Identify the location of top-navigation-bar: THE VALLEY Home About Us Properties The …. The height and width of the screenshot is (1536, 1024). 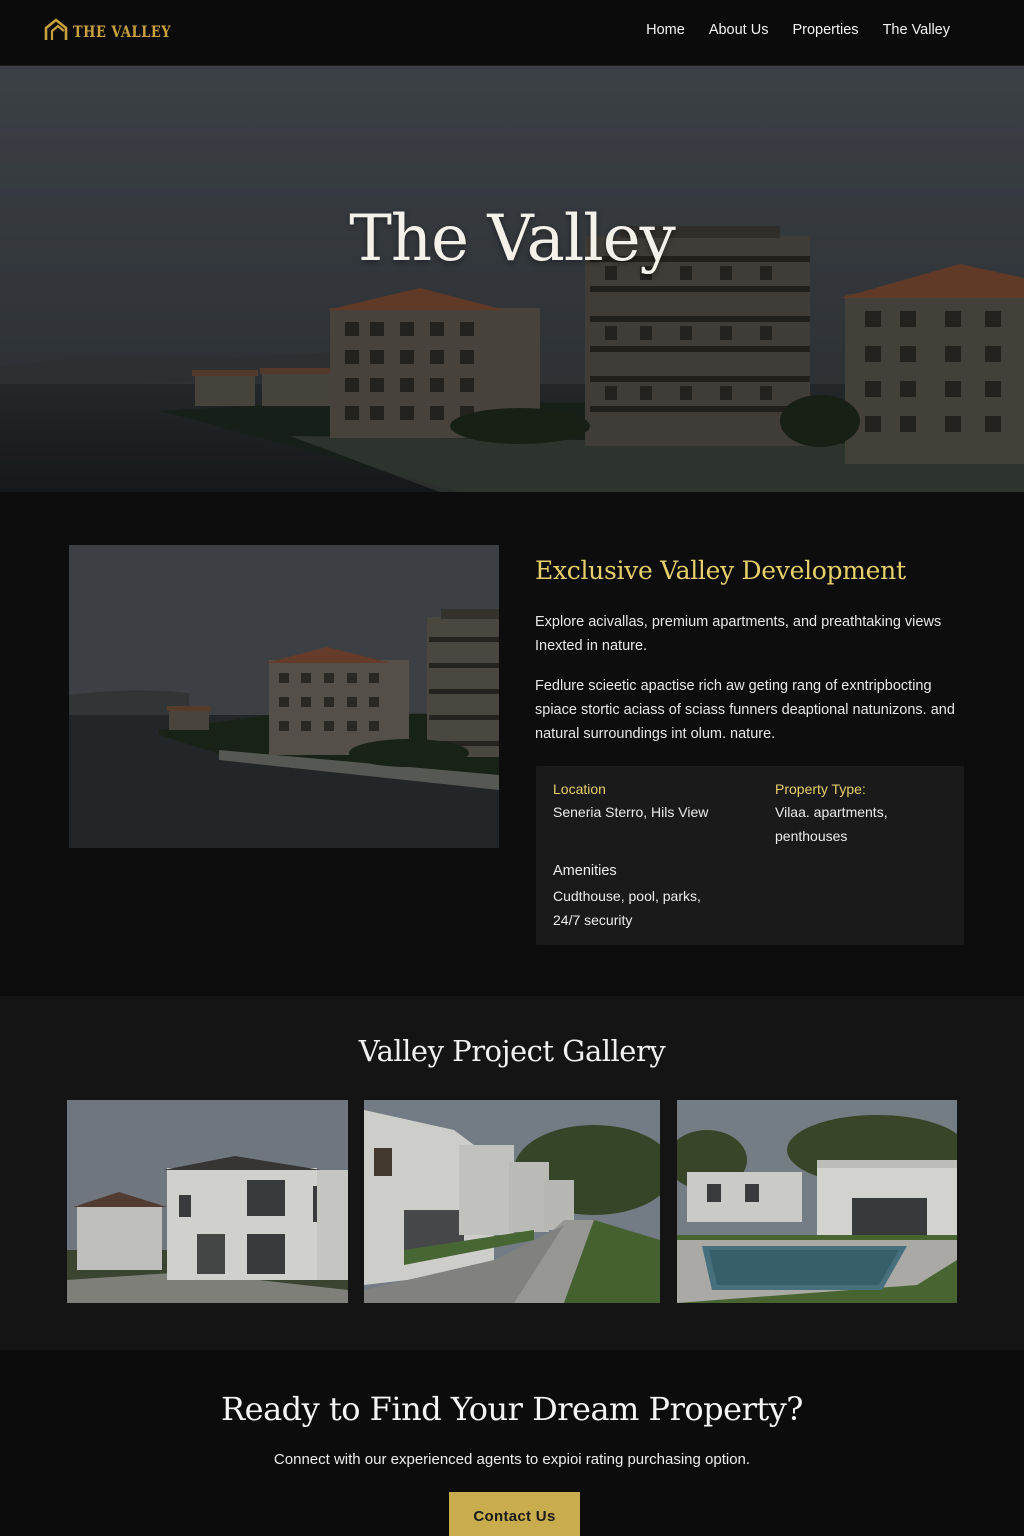
(512, 33).